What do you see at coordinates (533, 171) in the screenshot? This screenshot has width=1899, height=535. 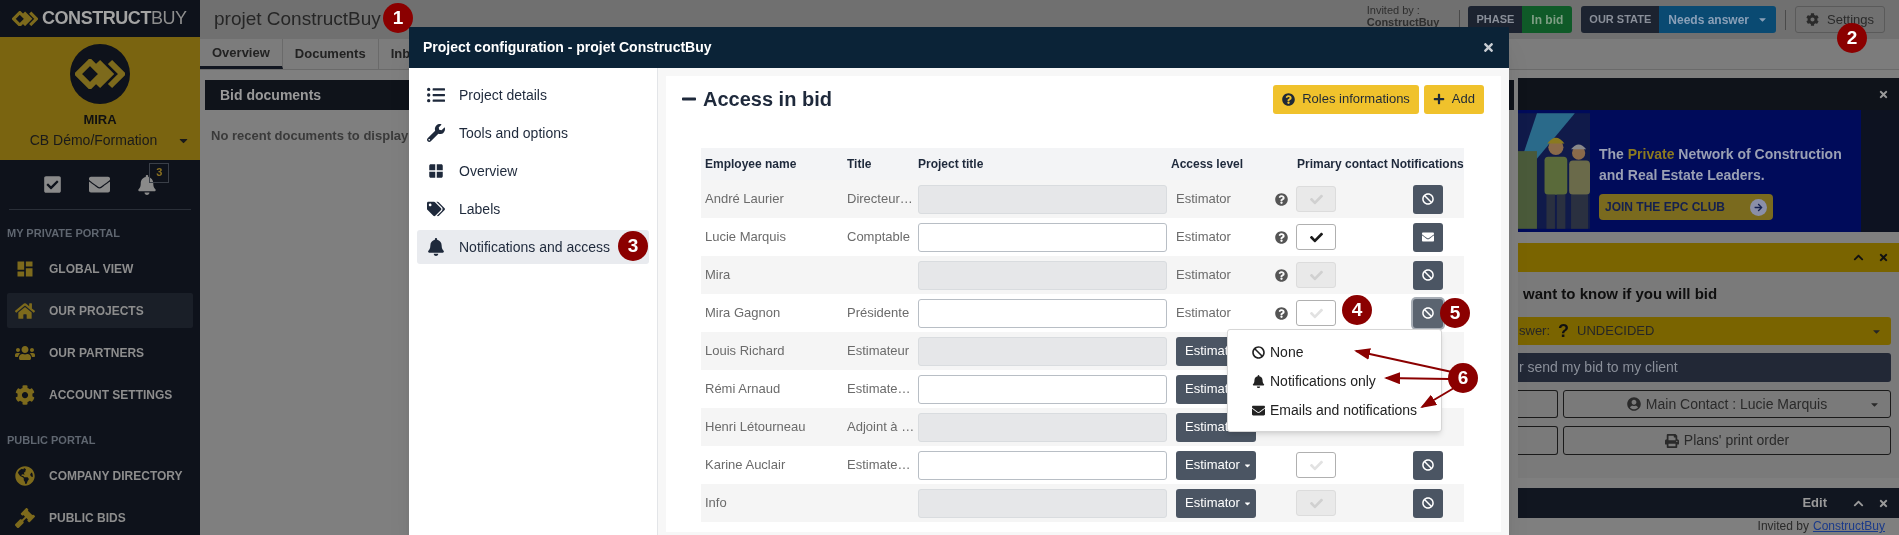 I see `menu-item: Overview` at bounding box center [533, 171].